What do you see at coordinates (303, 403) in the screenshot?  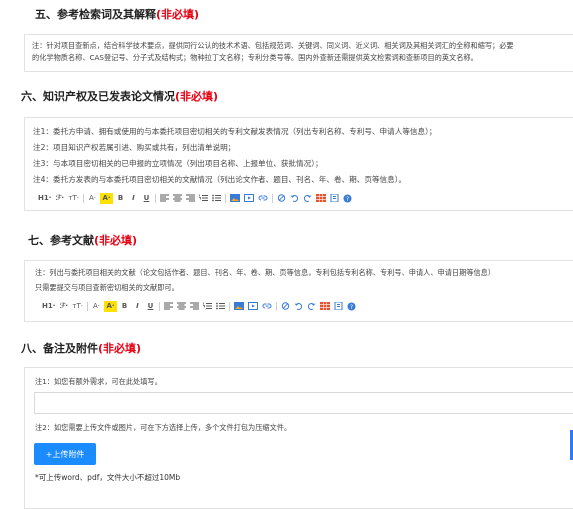 I see `remarks-input` at bounding box center [303, 403].